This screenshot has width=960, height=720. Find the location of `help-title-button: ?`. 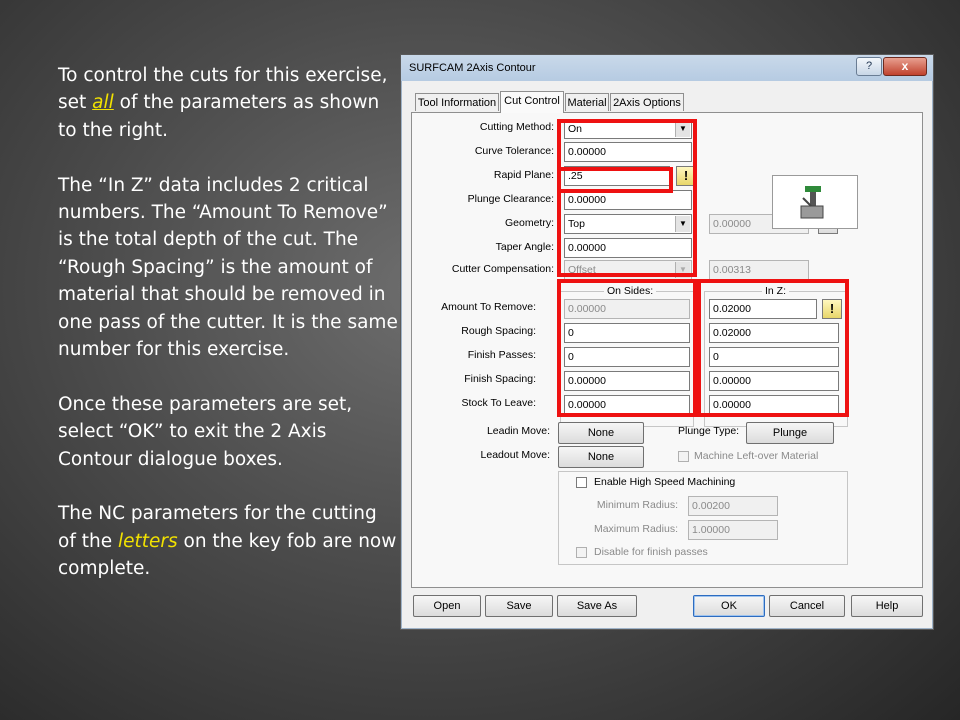

help-title-button: ? is located at coordinates (869, 66).